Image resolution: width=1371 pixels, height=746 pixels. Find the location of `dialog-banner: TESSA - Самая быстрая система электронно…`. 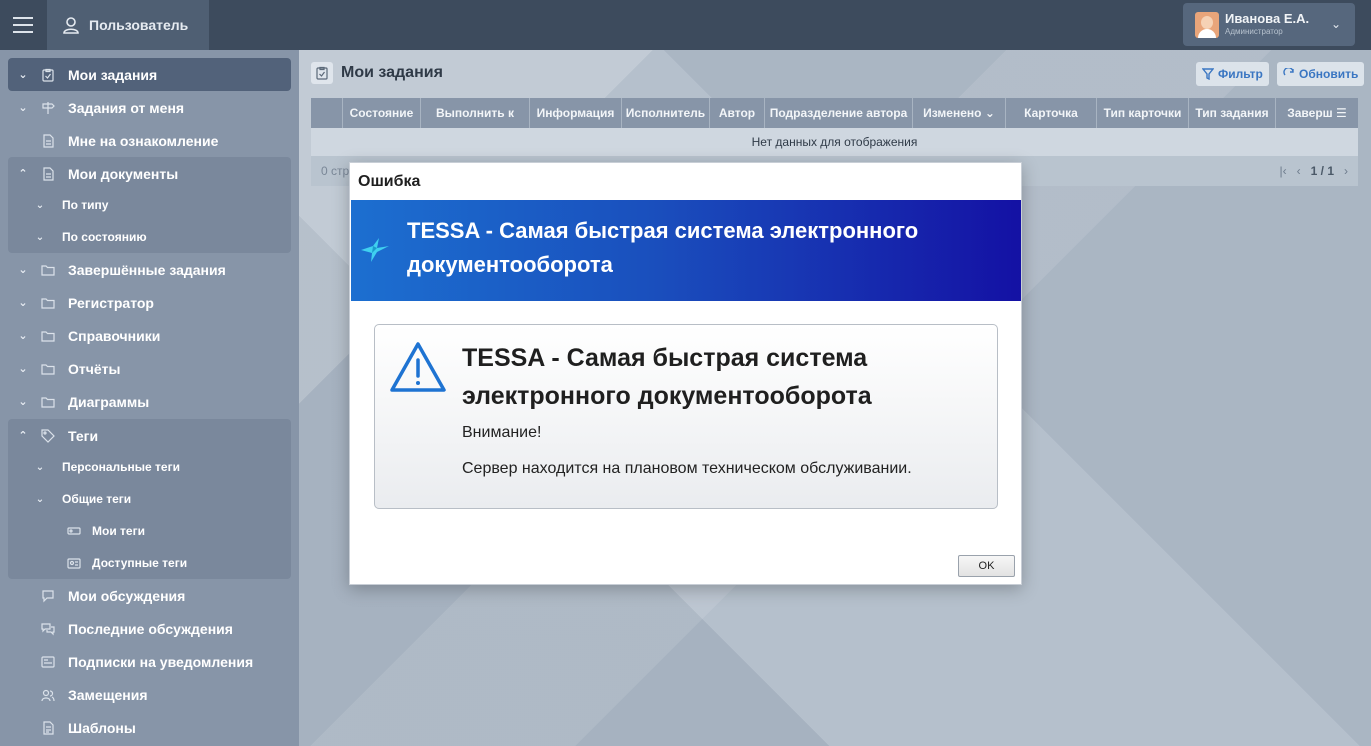

dialog-banner: TESSA - Самая быстрая система электронно… is located at coordinates (686, 250).